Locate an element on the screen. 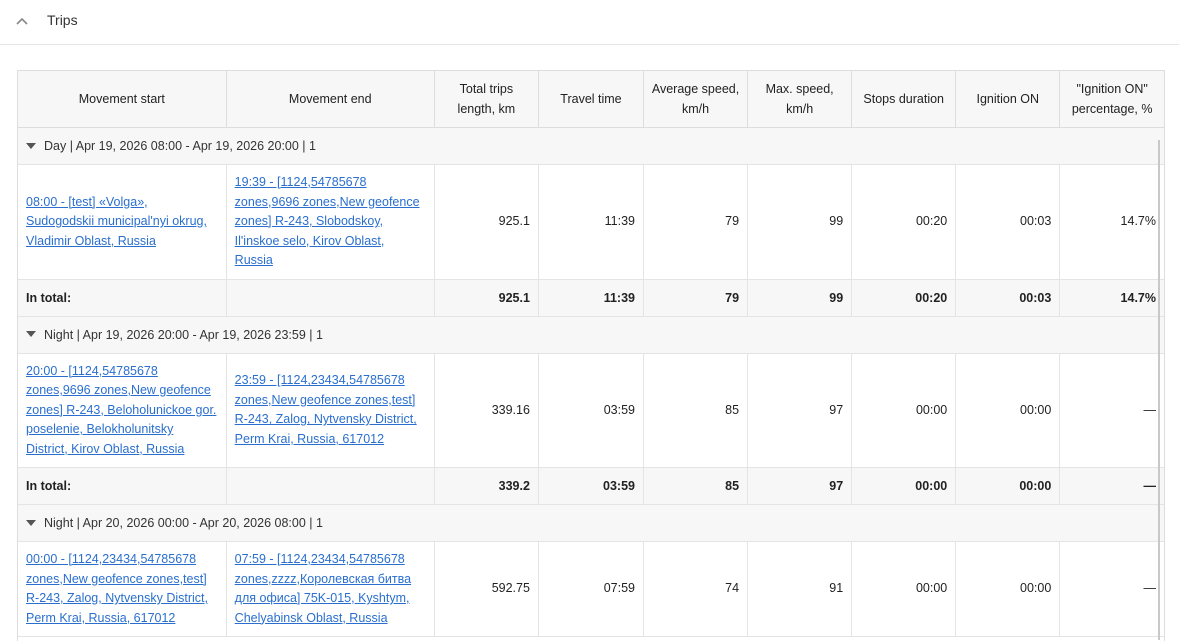 This screenshot has height=641, width=1179. total-ignition-pct: — is located at coordinates (1111, 486).